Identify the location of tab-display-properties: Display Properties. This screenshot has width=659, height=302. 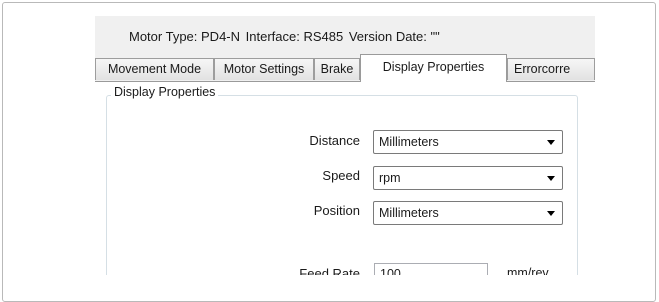
(433, 68).